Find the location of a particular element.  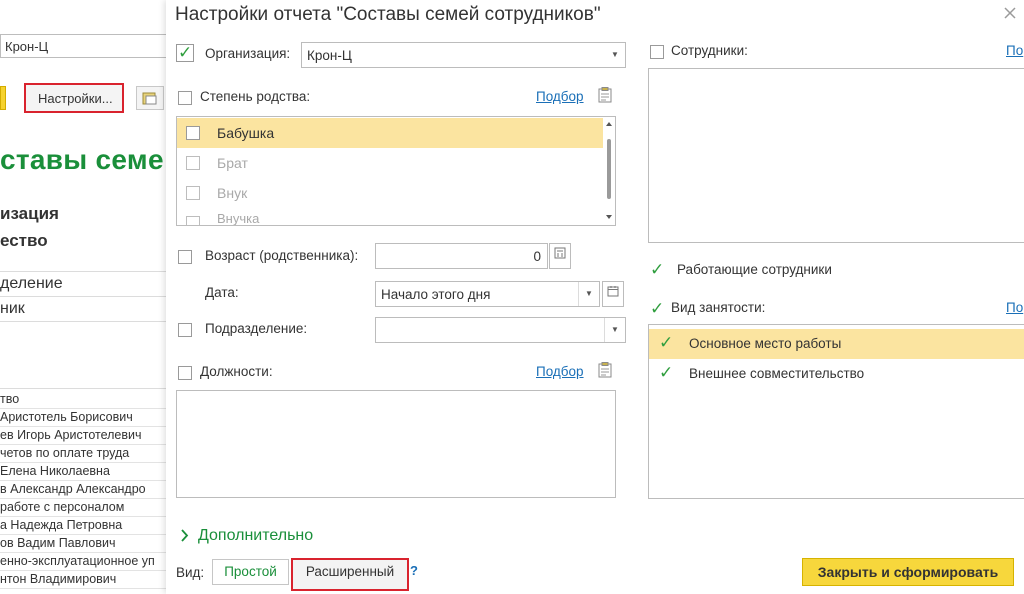

background-header-line: ество is located at coordinates (24, 240).